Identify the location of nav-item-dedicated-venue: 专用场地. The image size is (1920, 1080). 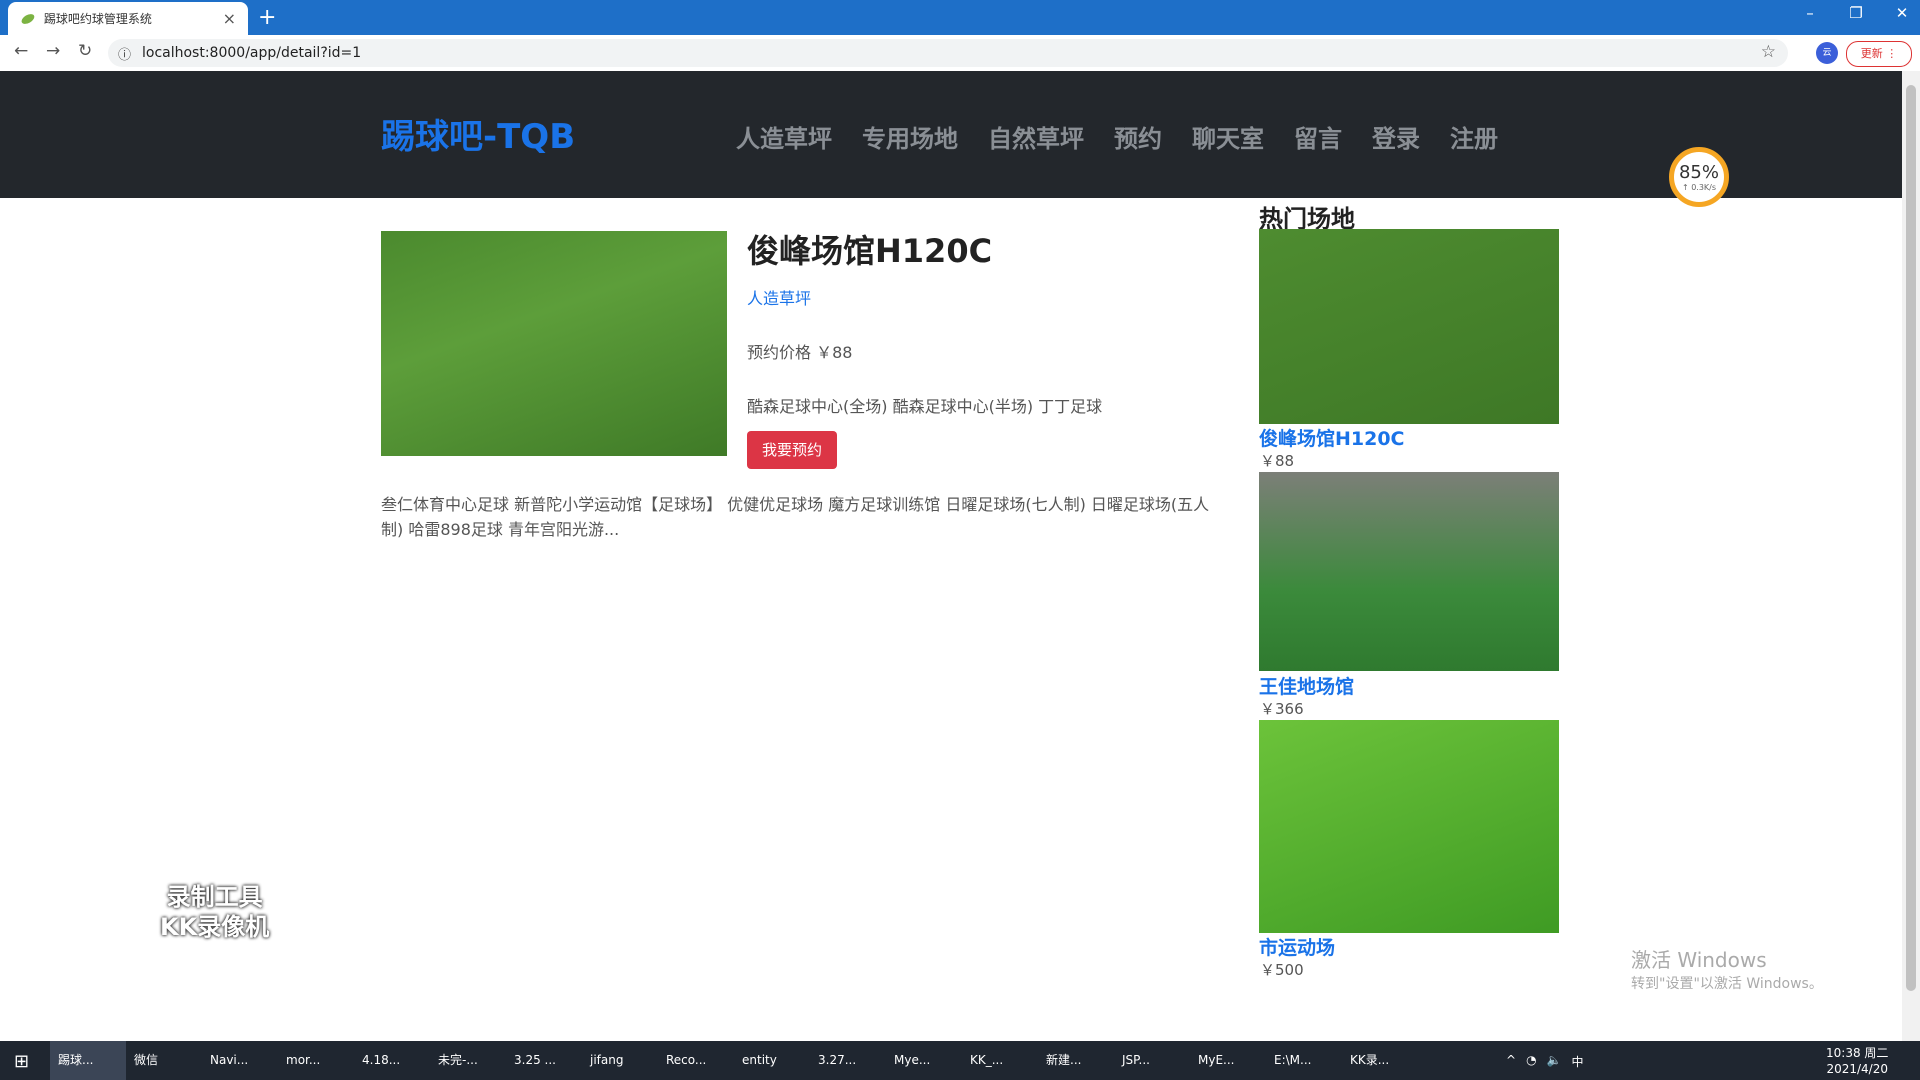
(910, 136).